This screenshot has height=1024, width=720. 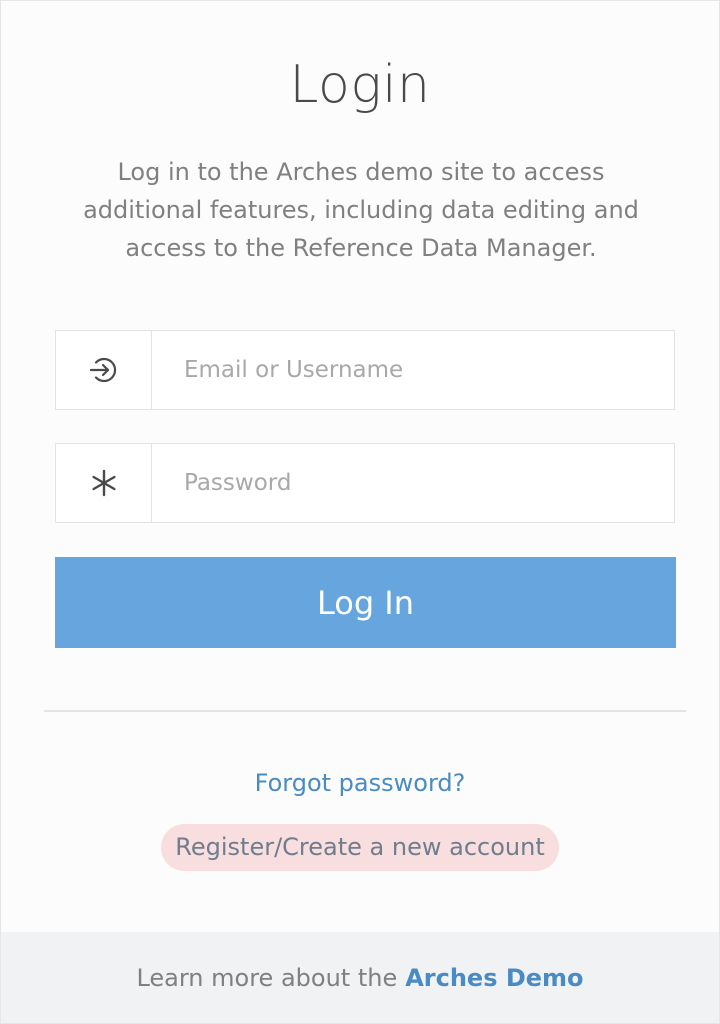 I want to click on register-link: Register/Create a new account, so click(x=360, y=847).